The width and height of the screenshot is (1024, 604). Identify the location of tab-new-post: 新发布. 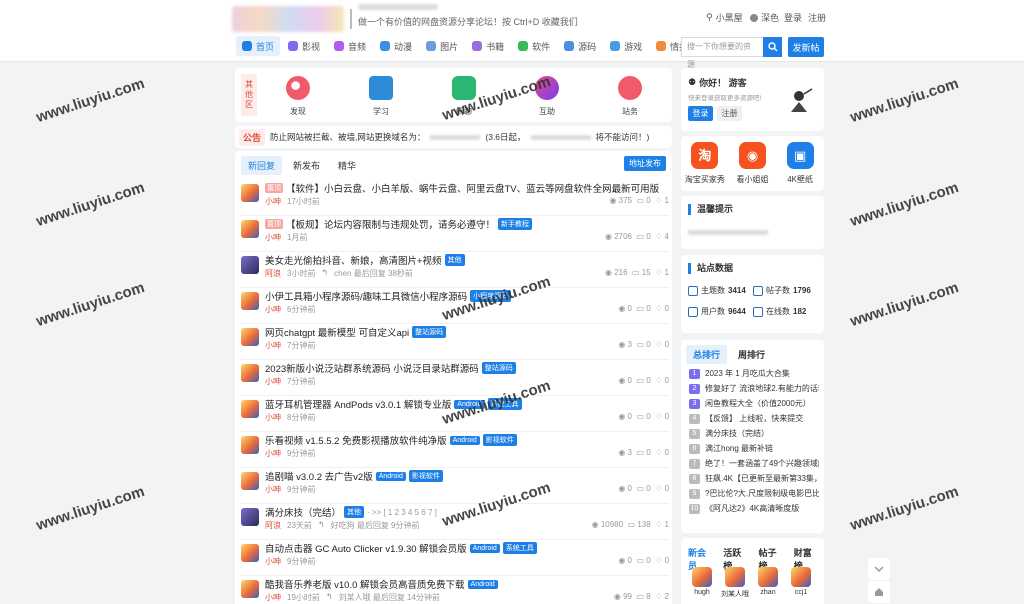
(306, 165).